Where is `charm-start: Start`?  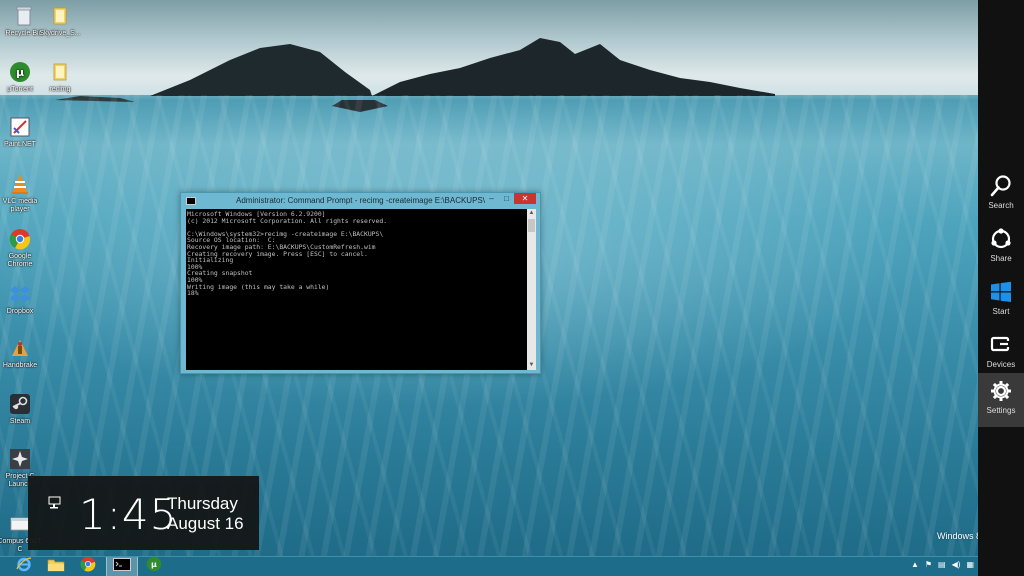 charm-start: Start is located at coordinates (1001, 300).